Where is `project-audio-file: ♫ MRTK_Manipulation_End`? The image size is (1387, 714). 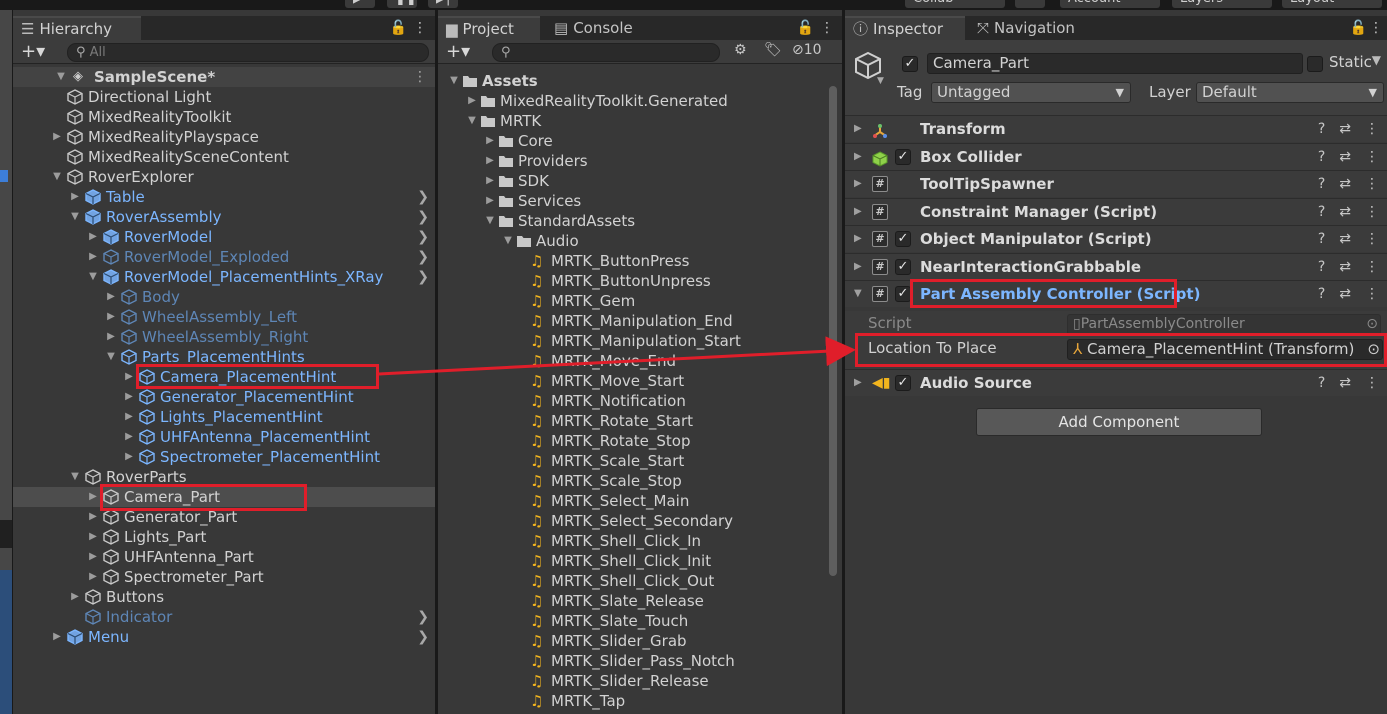 project-audio-file: ♫ MRTK_Manipulation_End is located at coordinates (640, 321).